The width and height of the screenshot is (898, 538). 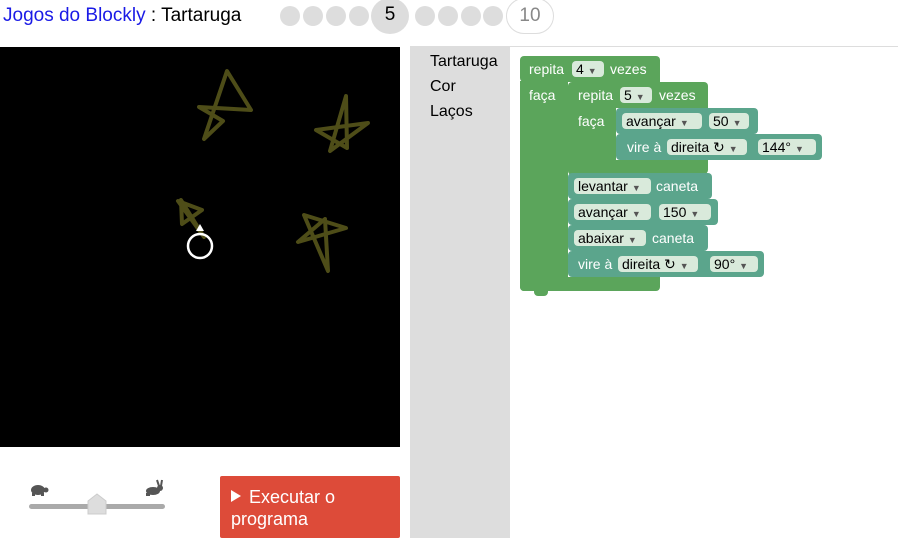 What do you see at coordinates (673, 238) in the screenshot?
I see `pen-down-suffix: caneta` at bounding box center [673, 238].